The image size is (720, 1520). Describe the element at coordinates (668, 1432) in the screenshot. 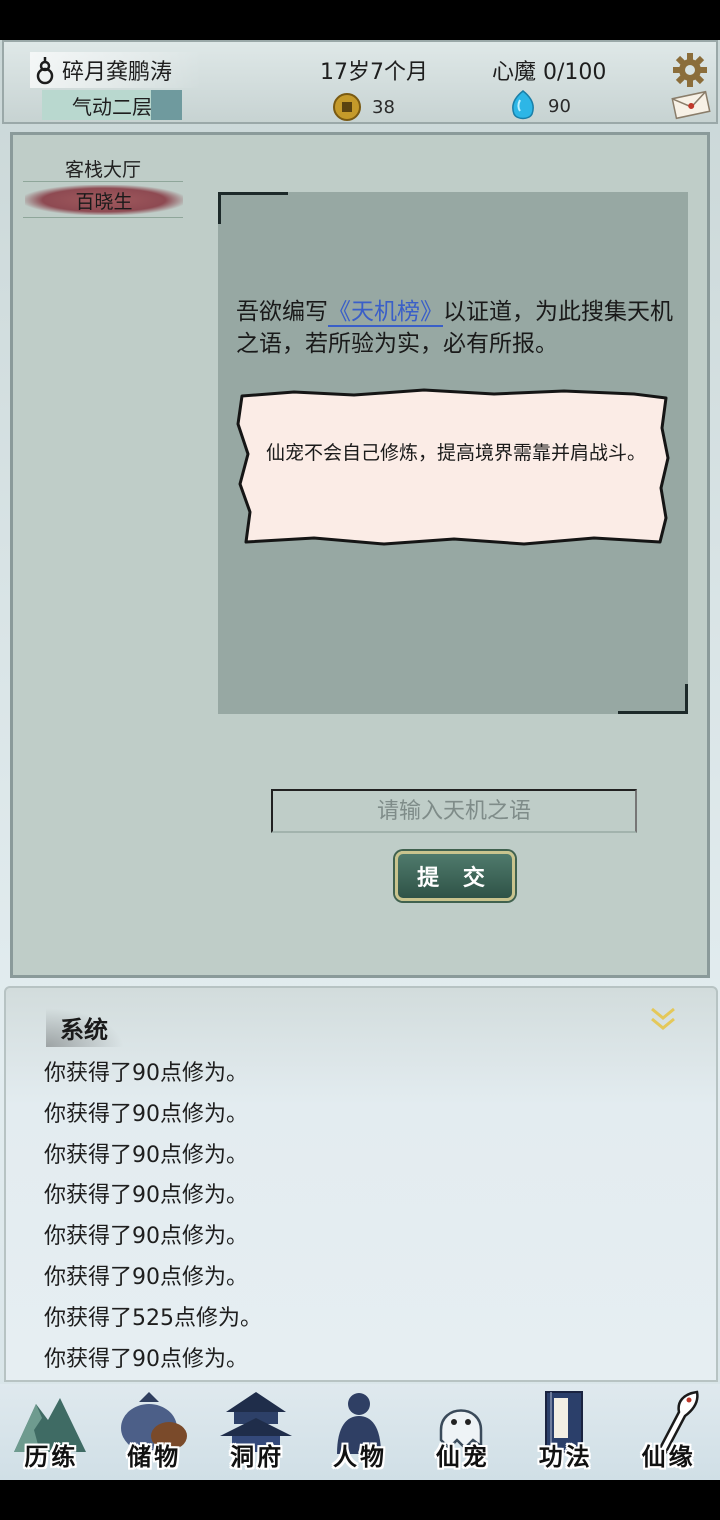

I see `nav-tab-fortune: 仙缘` at that location.